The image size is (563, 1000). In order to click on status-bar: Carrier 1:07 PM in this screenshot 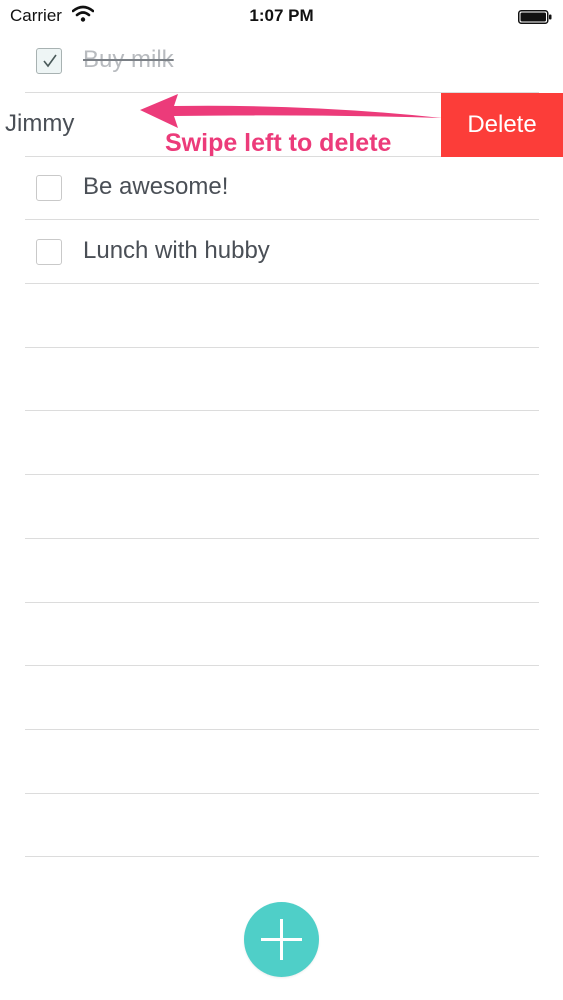, I will do `click(281, 16)`.